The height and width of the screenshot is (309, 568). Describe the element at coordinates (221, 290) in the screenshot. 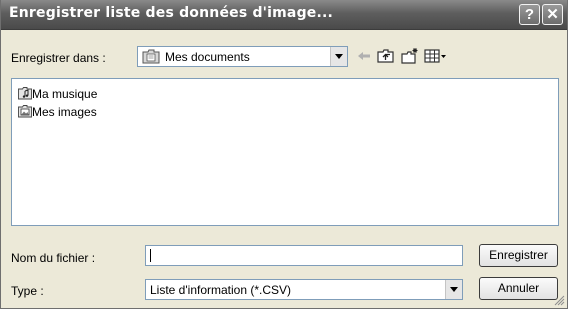

I see `type-value: Liste d'information (*.CSV)` at that location.